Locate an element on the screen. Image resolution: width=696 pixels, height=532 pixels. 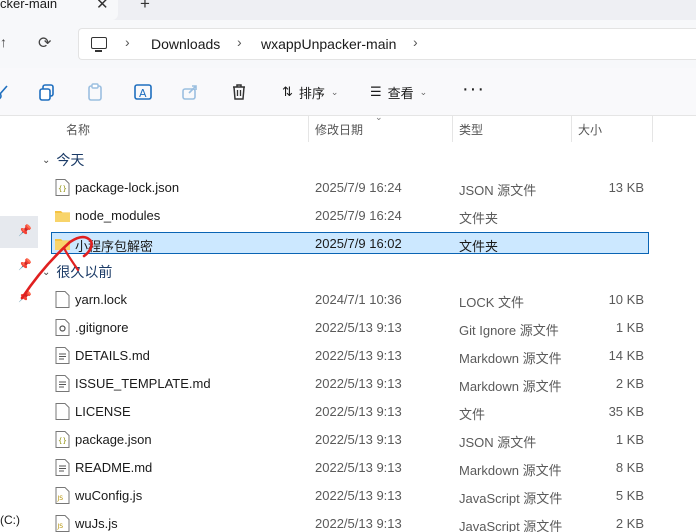
table-row: yarn.lock 2024/7/1 10:36 LOCK 文件 10 KB is located at coordinates (367, 300).